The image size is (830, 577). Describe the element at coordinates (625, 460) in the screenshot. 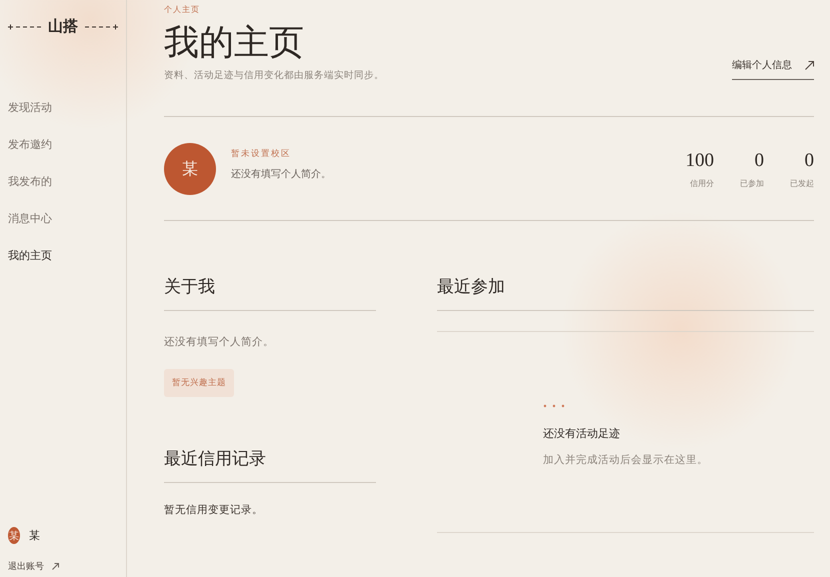

I see `empty-text: 加入并完成活动后会显示在这里。` at that location.